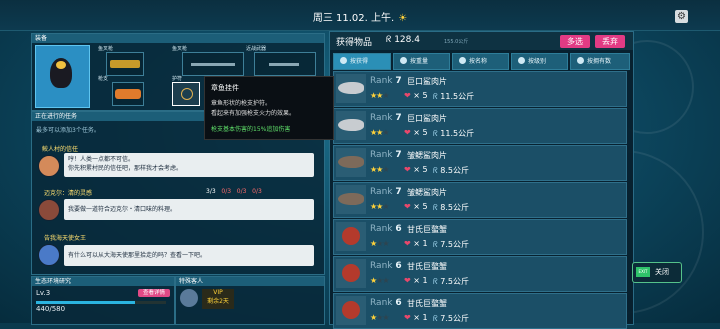  I want to click on task-2-counters: 3/3 0/3 0/3 0/3, so click(234, 191).